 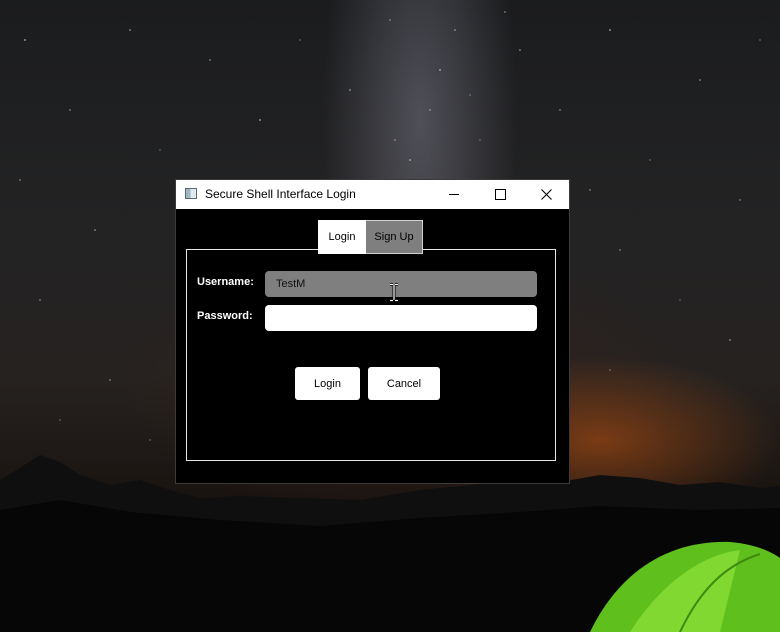 I want to click on minimize-button, so click(x=454, y=194).